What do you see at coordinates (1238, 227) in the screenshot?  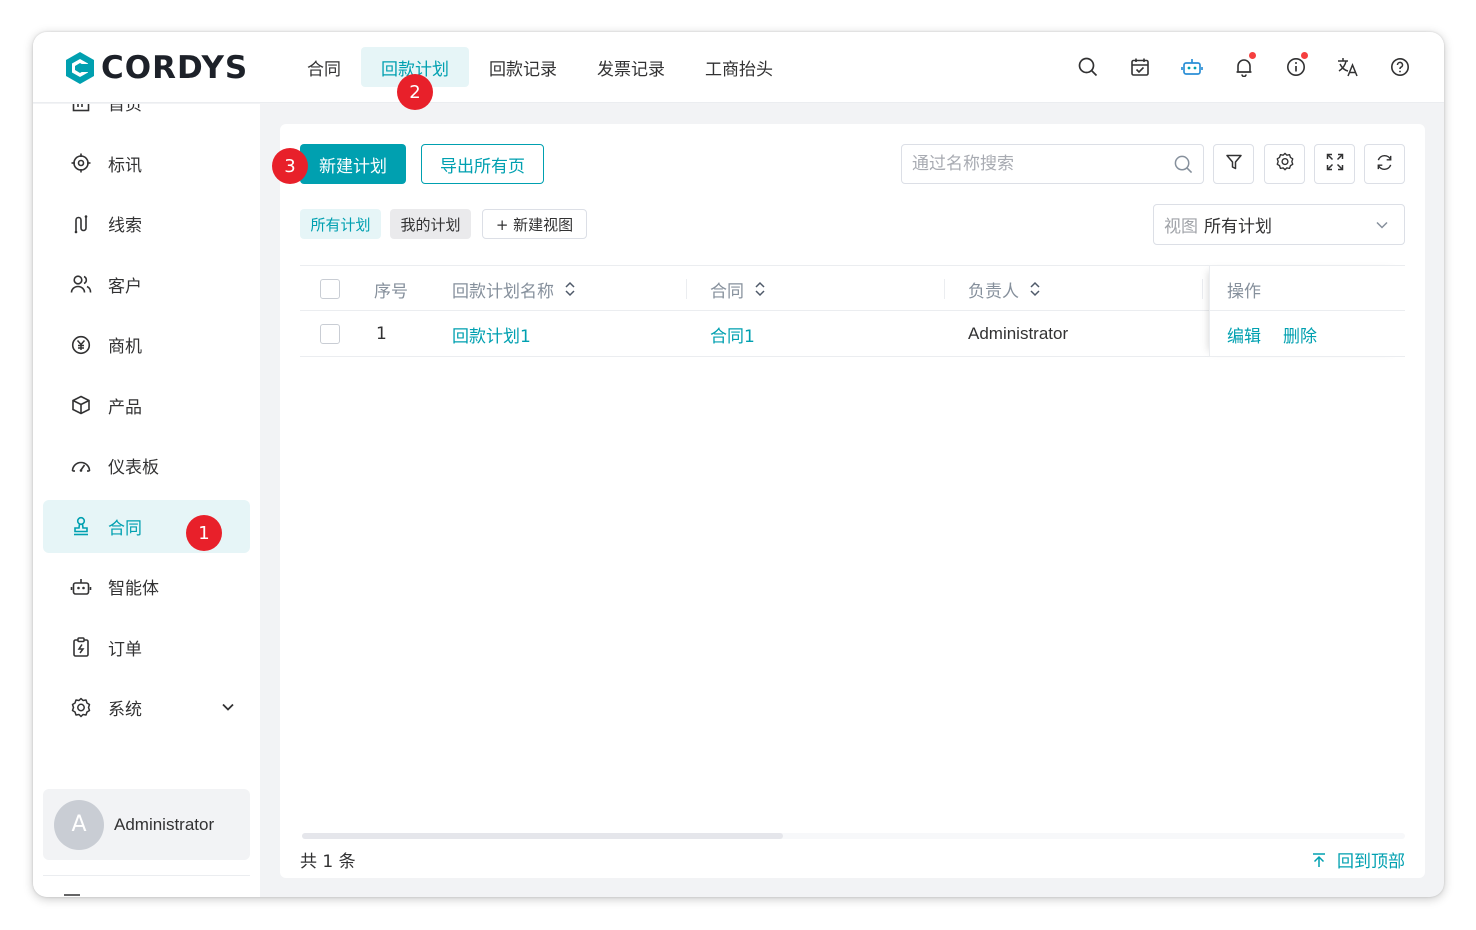 I see `view-select-value: 所有计划` at bounding box center [1238, 227].